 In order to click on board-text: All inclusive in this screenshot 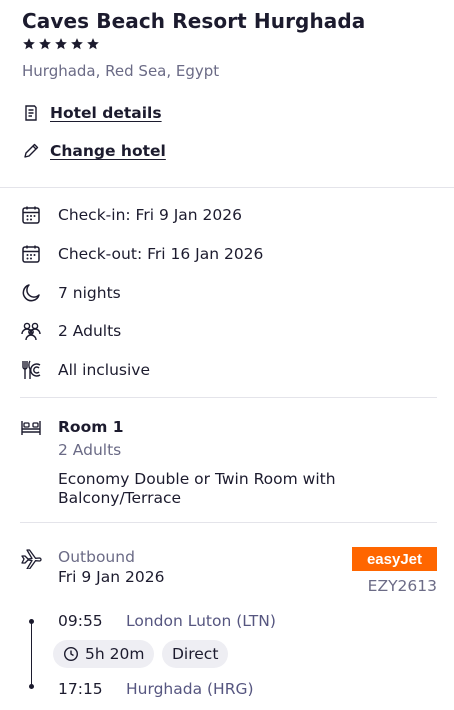, I will do `click(104, 370)`.